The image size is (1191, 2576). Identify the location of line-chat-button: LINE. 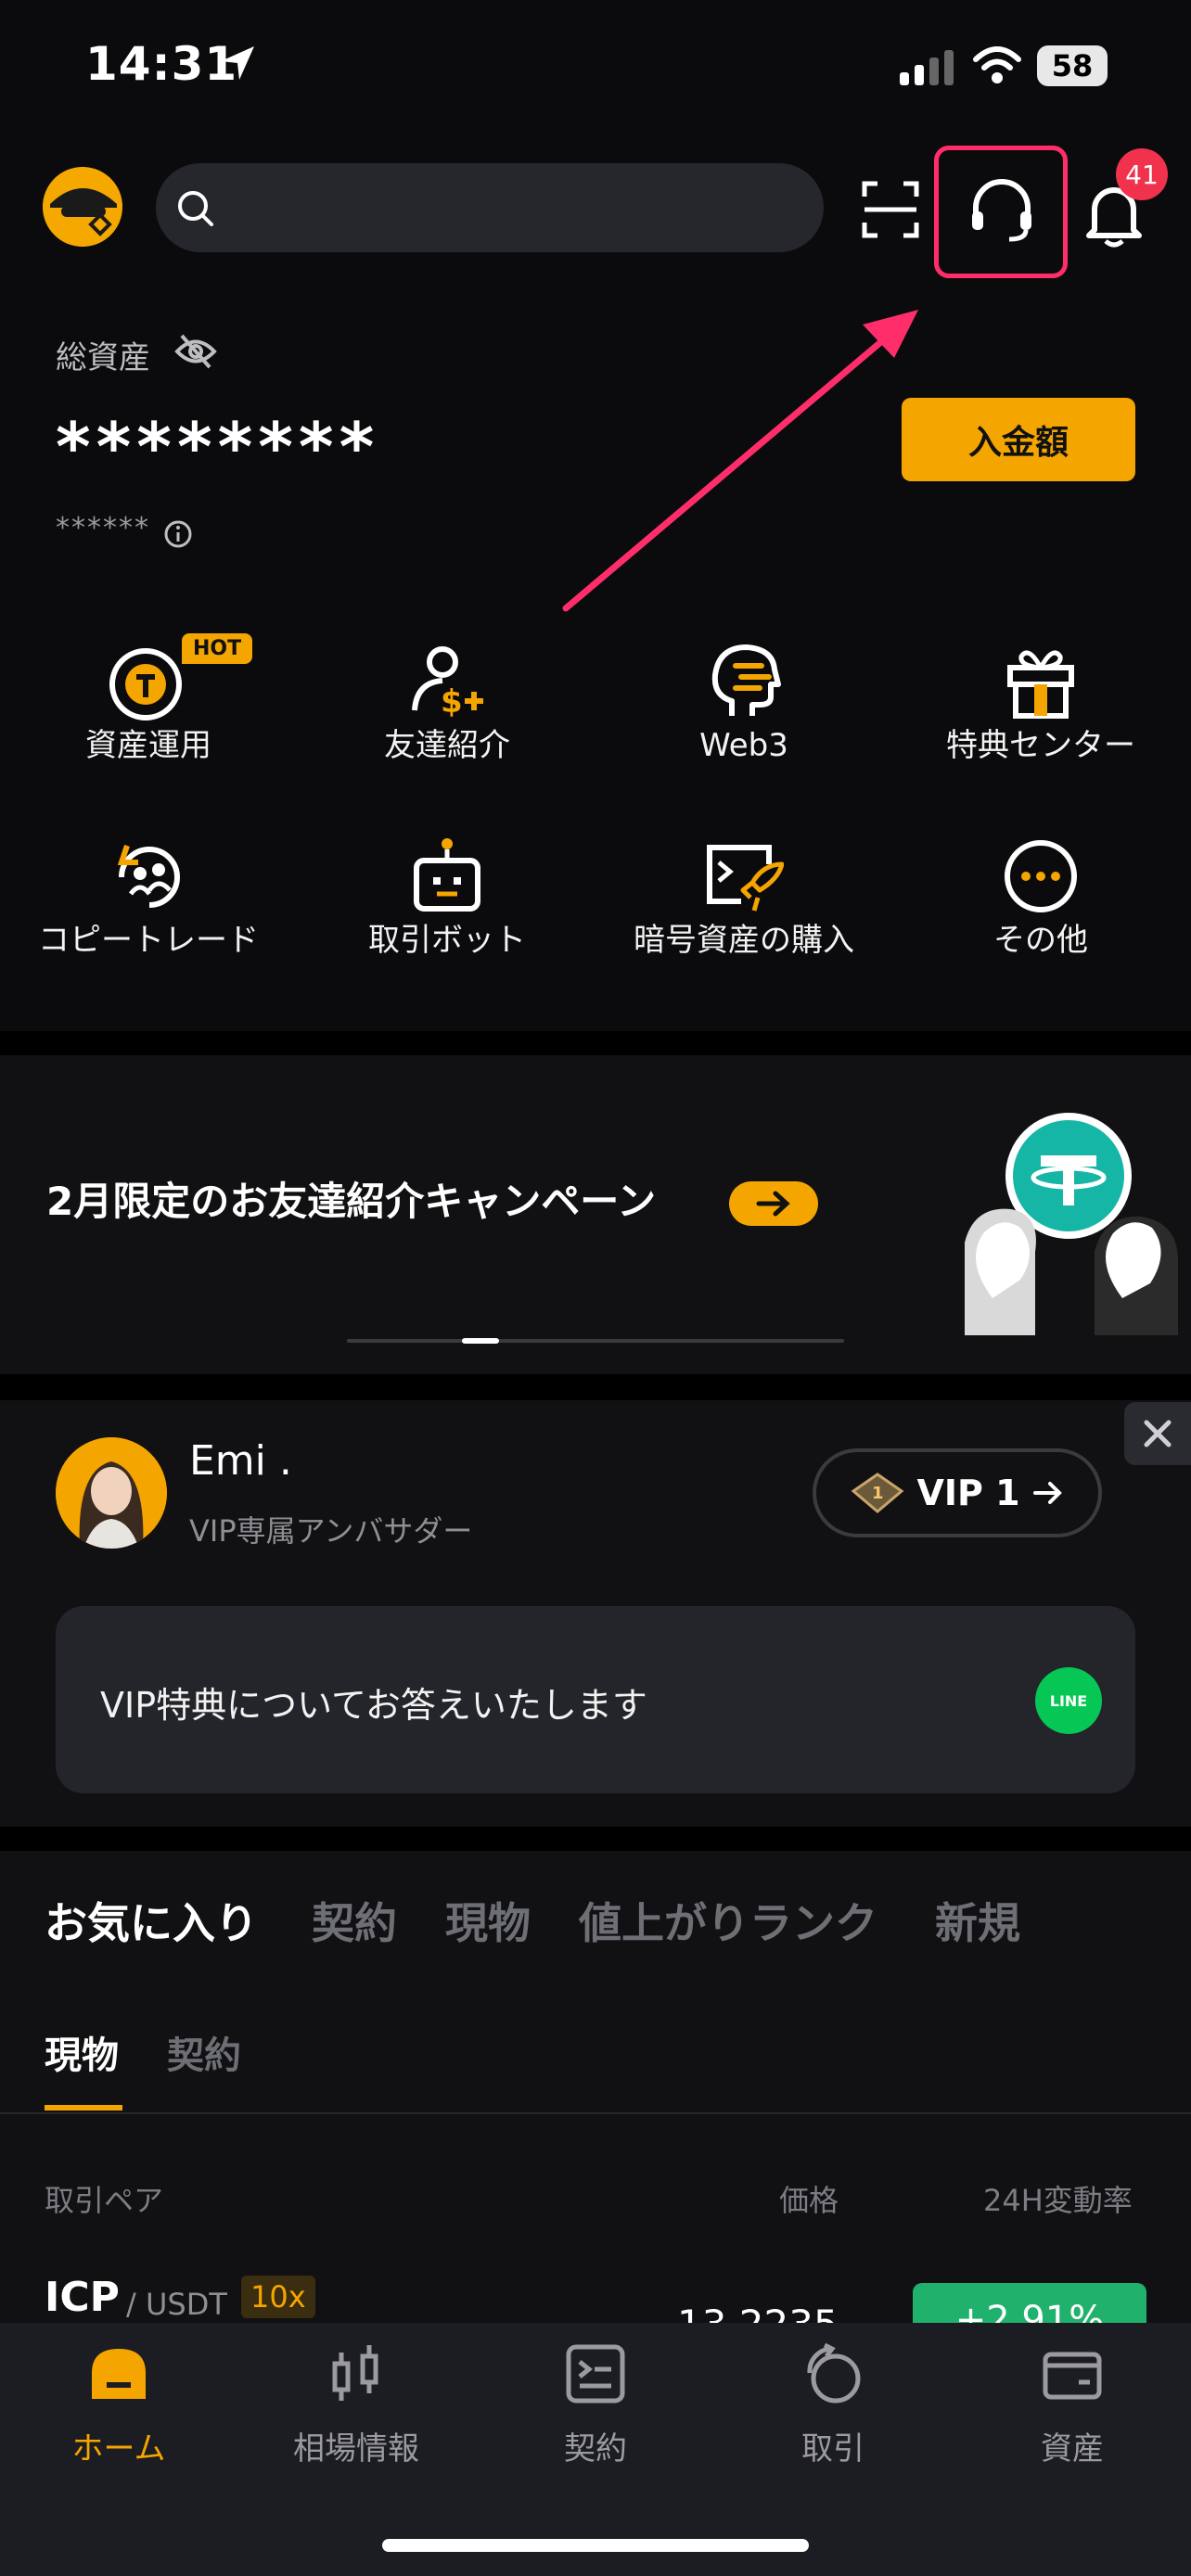
(1068, 1700).